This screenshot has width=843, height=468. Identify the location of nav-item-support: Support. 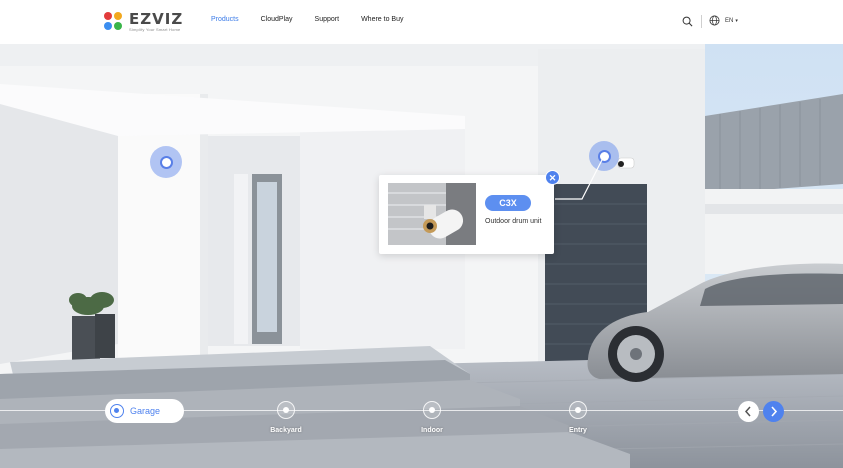
(327, 19).